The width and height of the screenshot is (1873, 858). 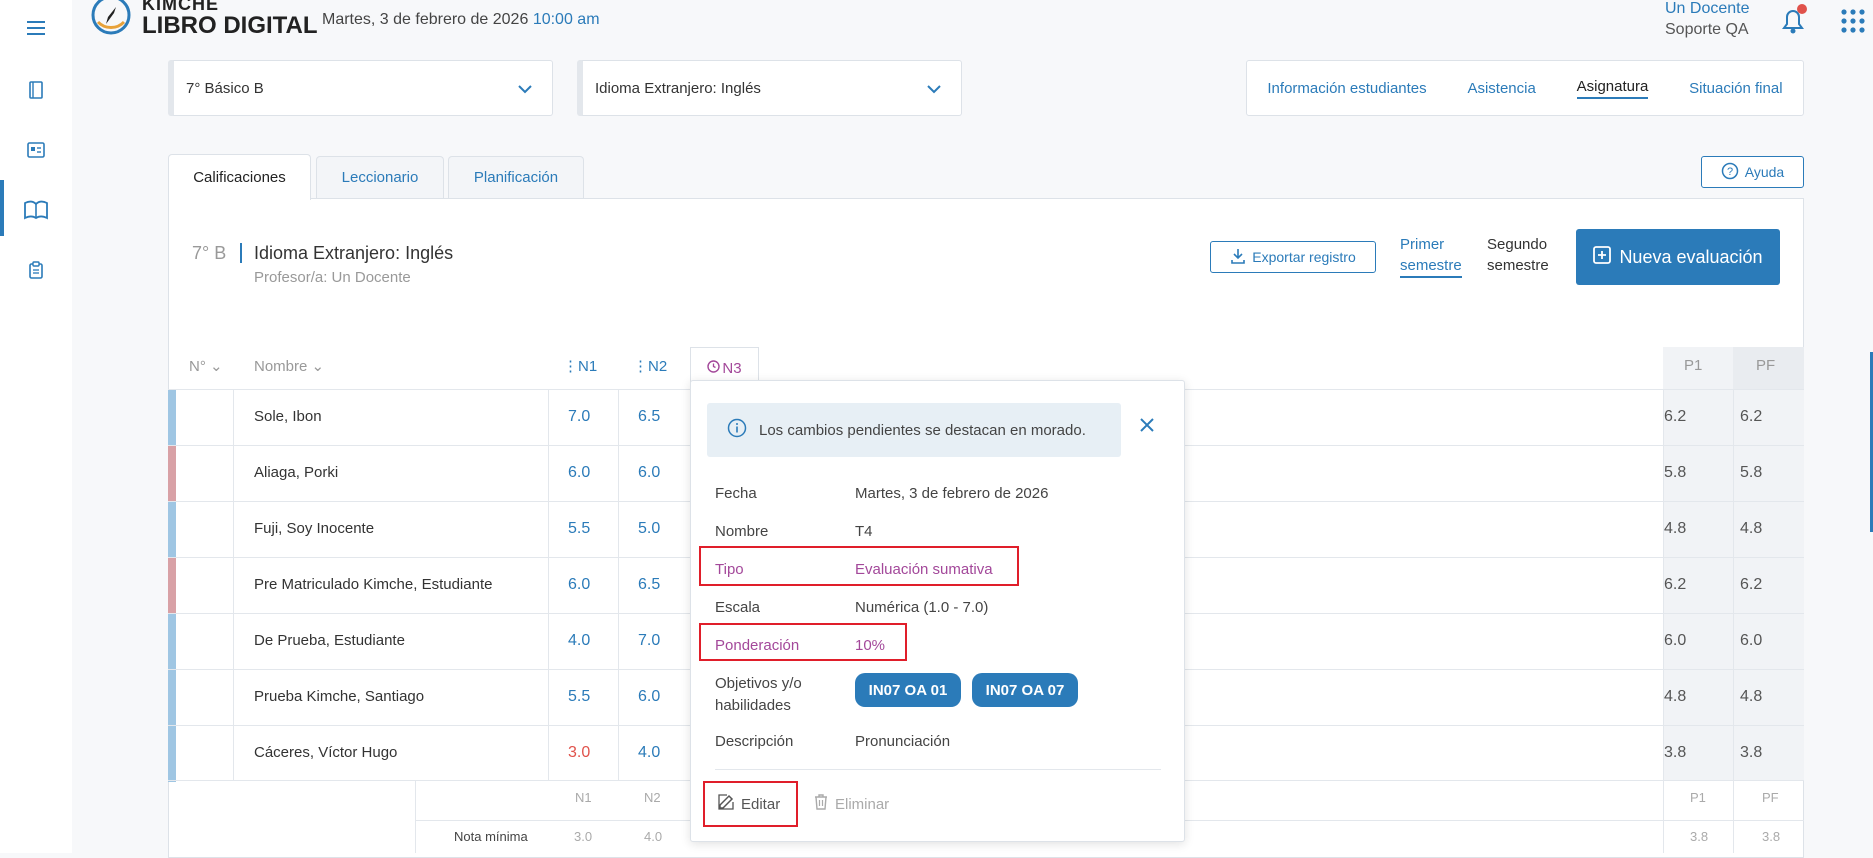 What do you see at coordinates (758, 683) in the screenshot?
I see `objetivos-label-line1: Objetivos y/o` at bounding box center [758, 683].